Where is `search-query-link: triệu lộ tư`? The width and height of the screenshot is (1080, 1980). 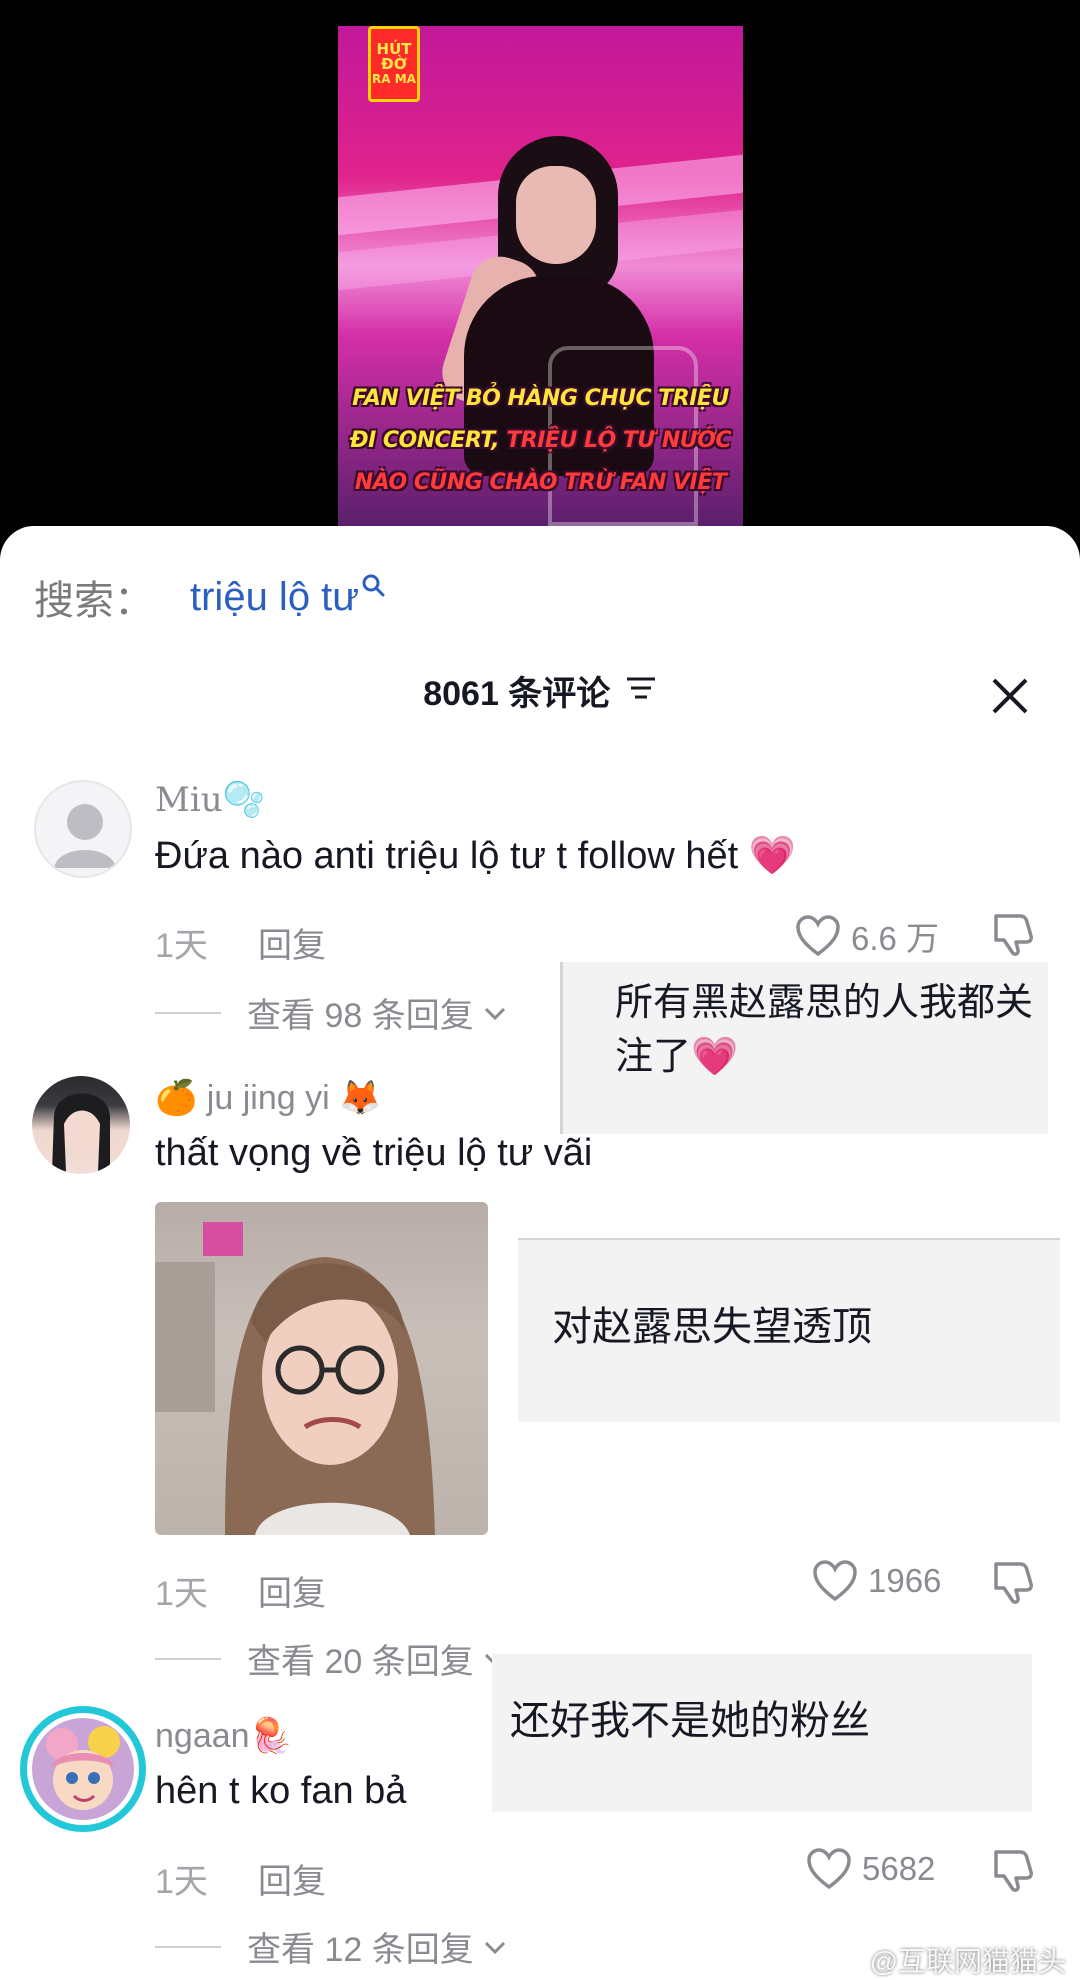 search-query-link: triệu lộ tư is located at coordinates (274, 597).